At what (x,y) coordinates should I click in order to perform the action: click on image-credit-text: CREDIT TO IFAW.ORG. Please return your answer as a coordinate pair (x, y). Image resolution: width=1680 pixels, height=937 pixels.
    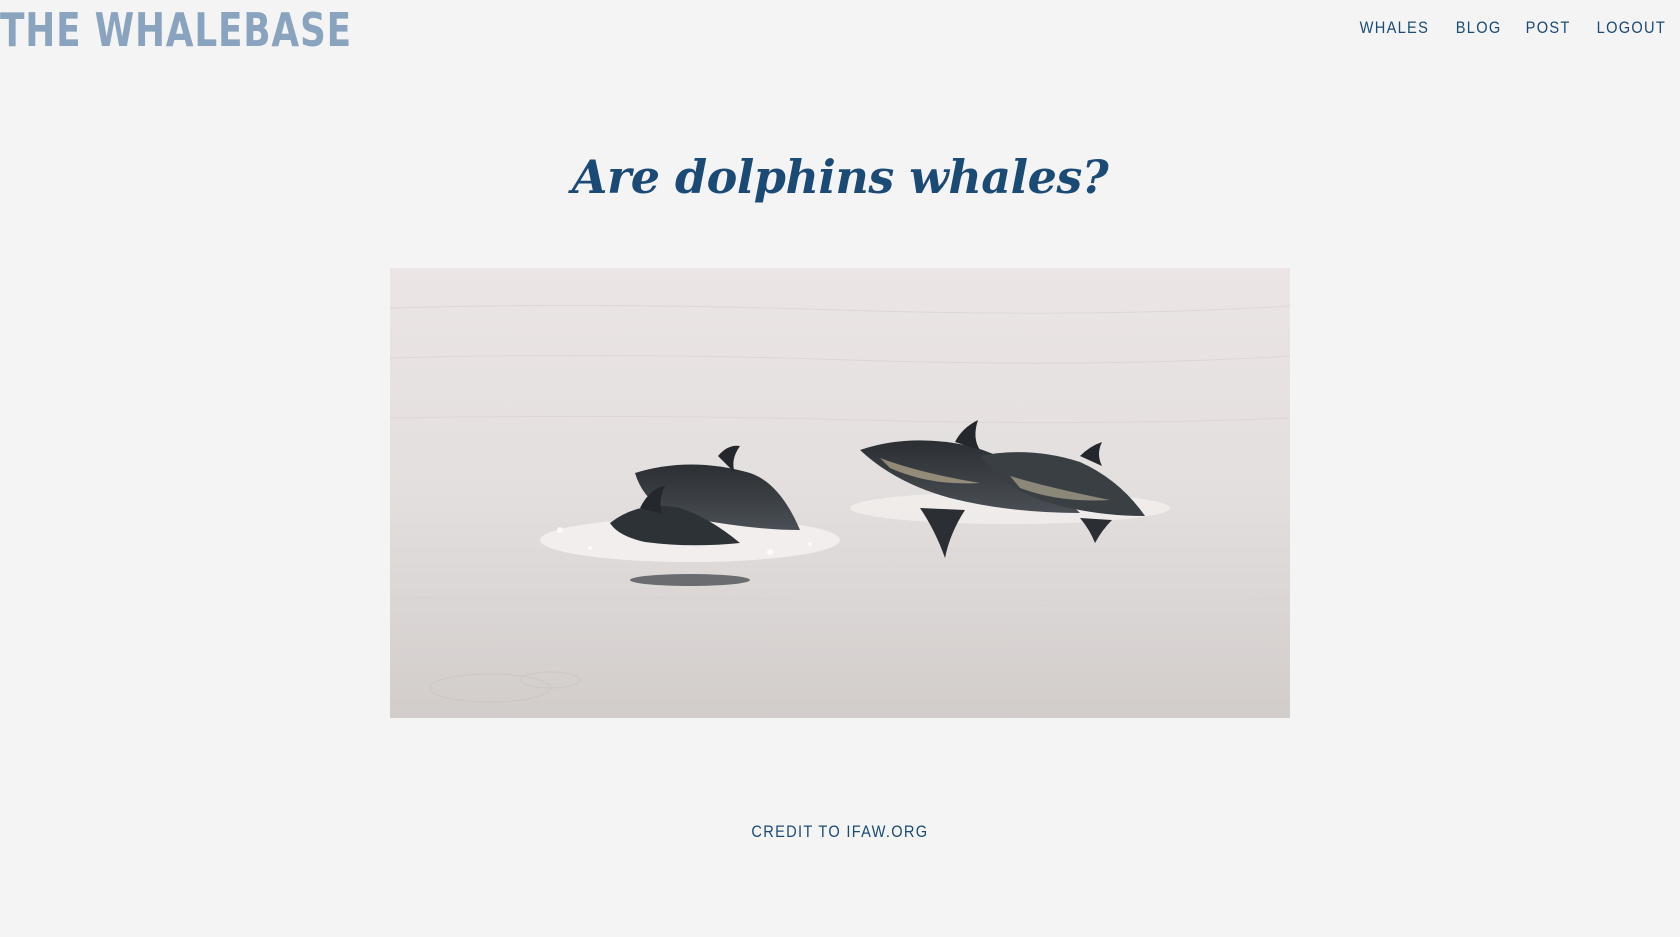
    Looking at the image, I should click on (840, 831).